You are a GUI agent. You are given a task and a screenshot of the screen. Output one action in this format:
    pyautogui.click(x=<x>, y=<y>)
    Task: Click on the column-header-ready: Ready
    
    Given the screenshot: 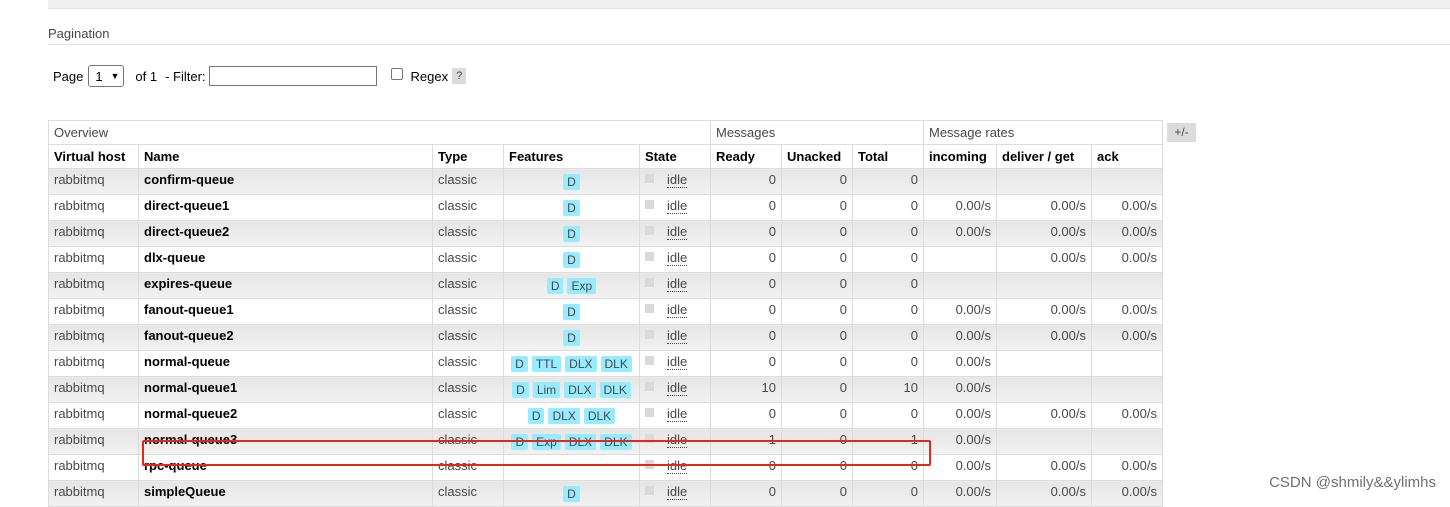 What is the action you would take?
    pyautogui.click(x=746, y=156)
    